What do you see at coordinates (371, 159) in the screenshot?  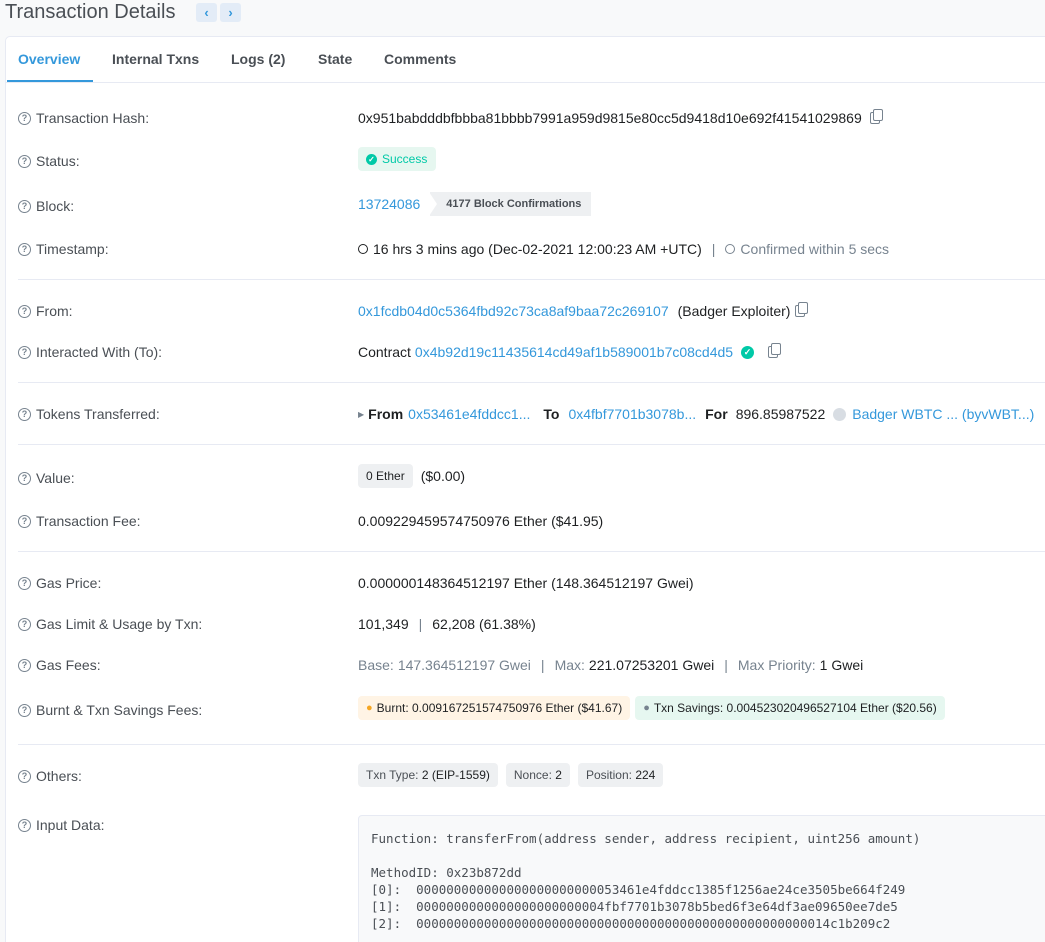 I see `check-circle-icon: ✓` at bounding box center [371, 159].